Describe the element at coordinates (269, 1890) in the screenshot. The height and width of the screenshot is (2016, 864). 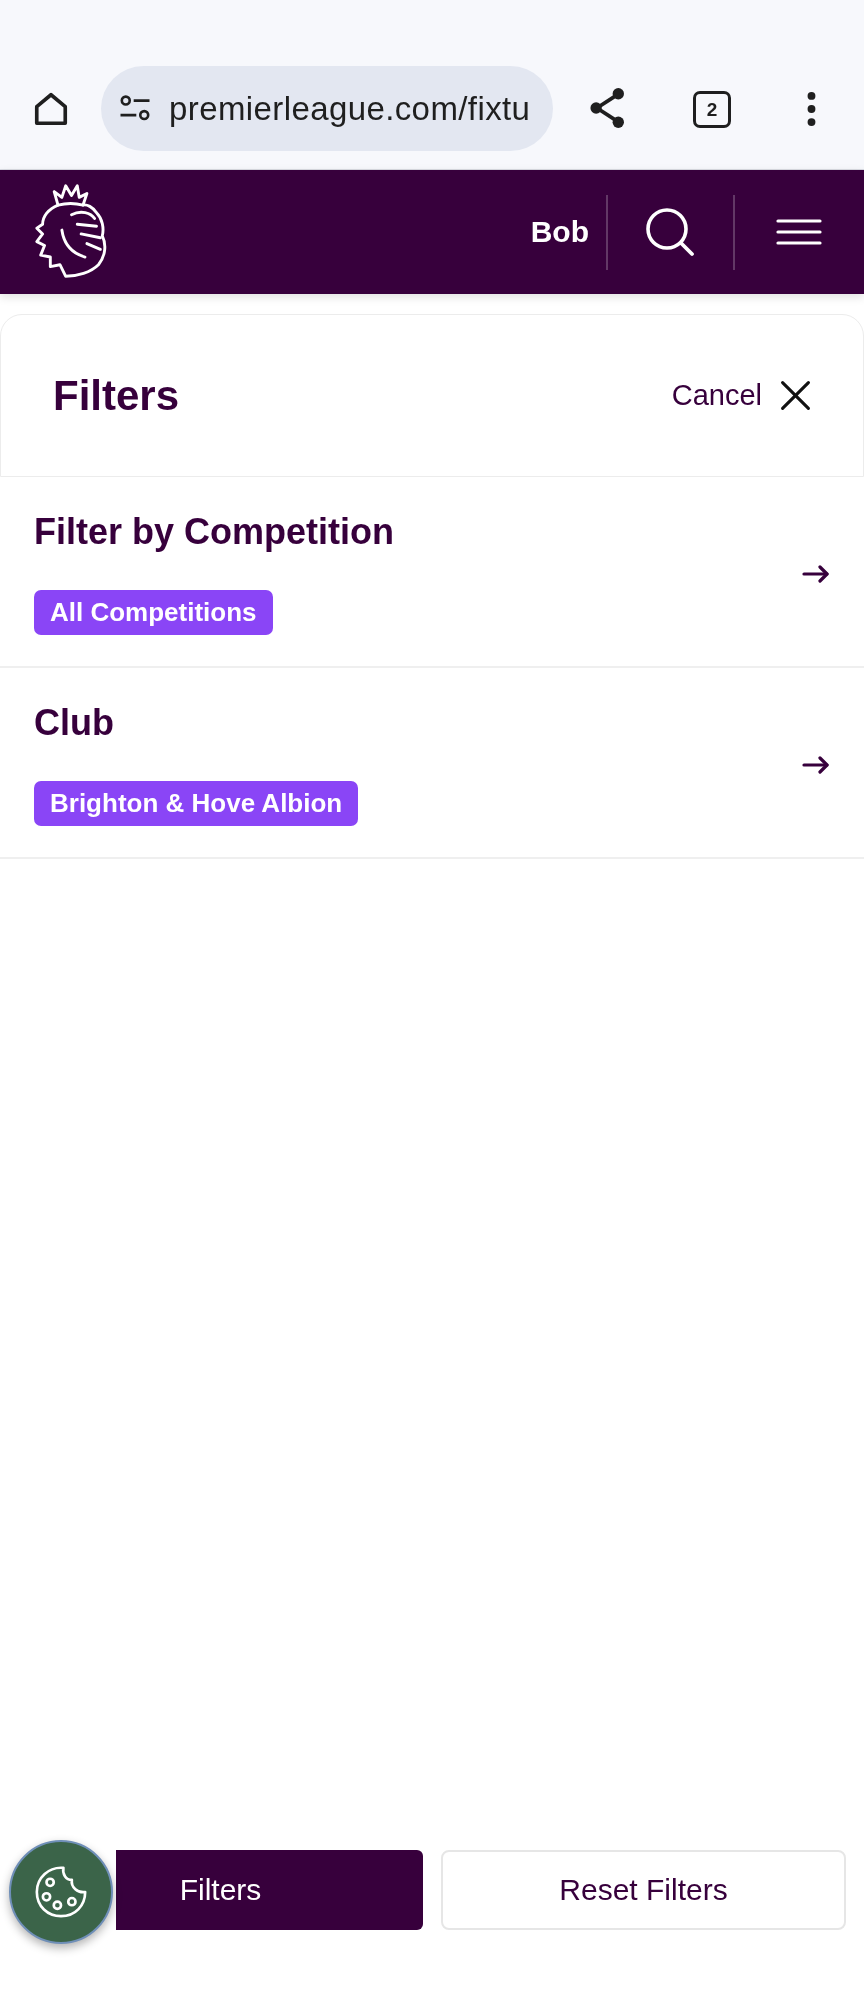
I see `filters-button: Filters` at that location.